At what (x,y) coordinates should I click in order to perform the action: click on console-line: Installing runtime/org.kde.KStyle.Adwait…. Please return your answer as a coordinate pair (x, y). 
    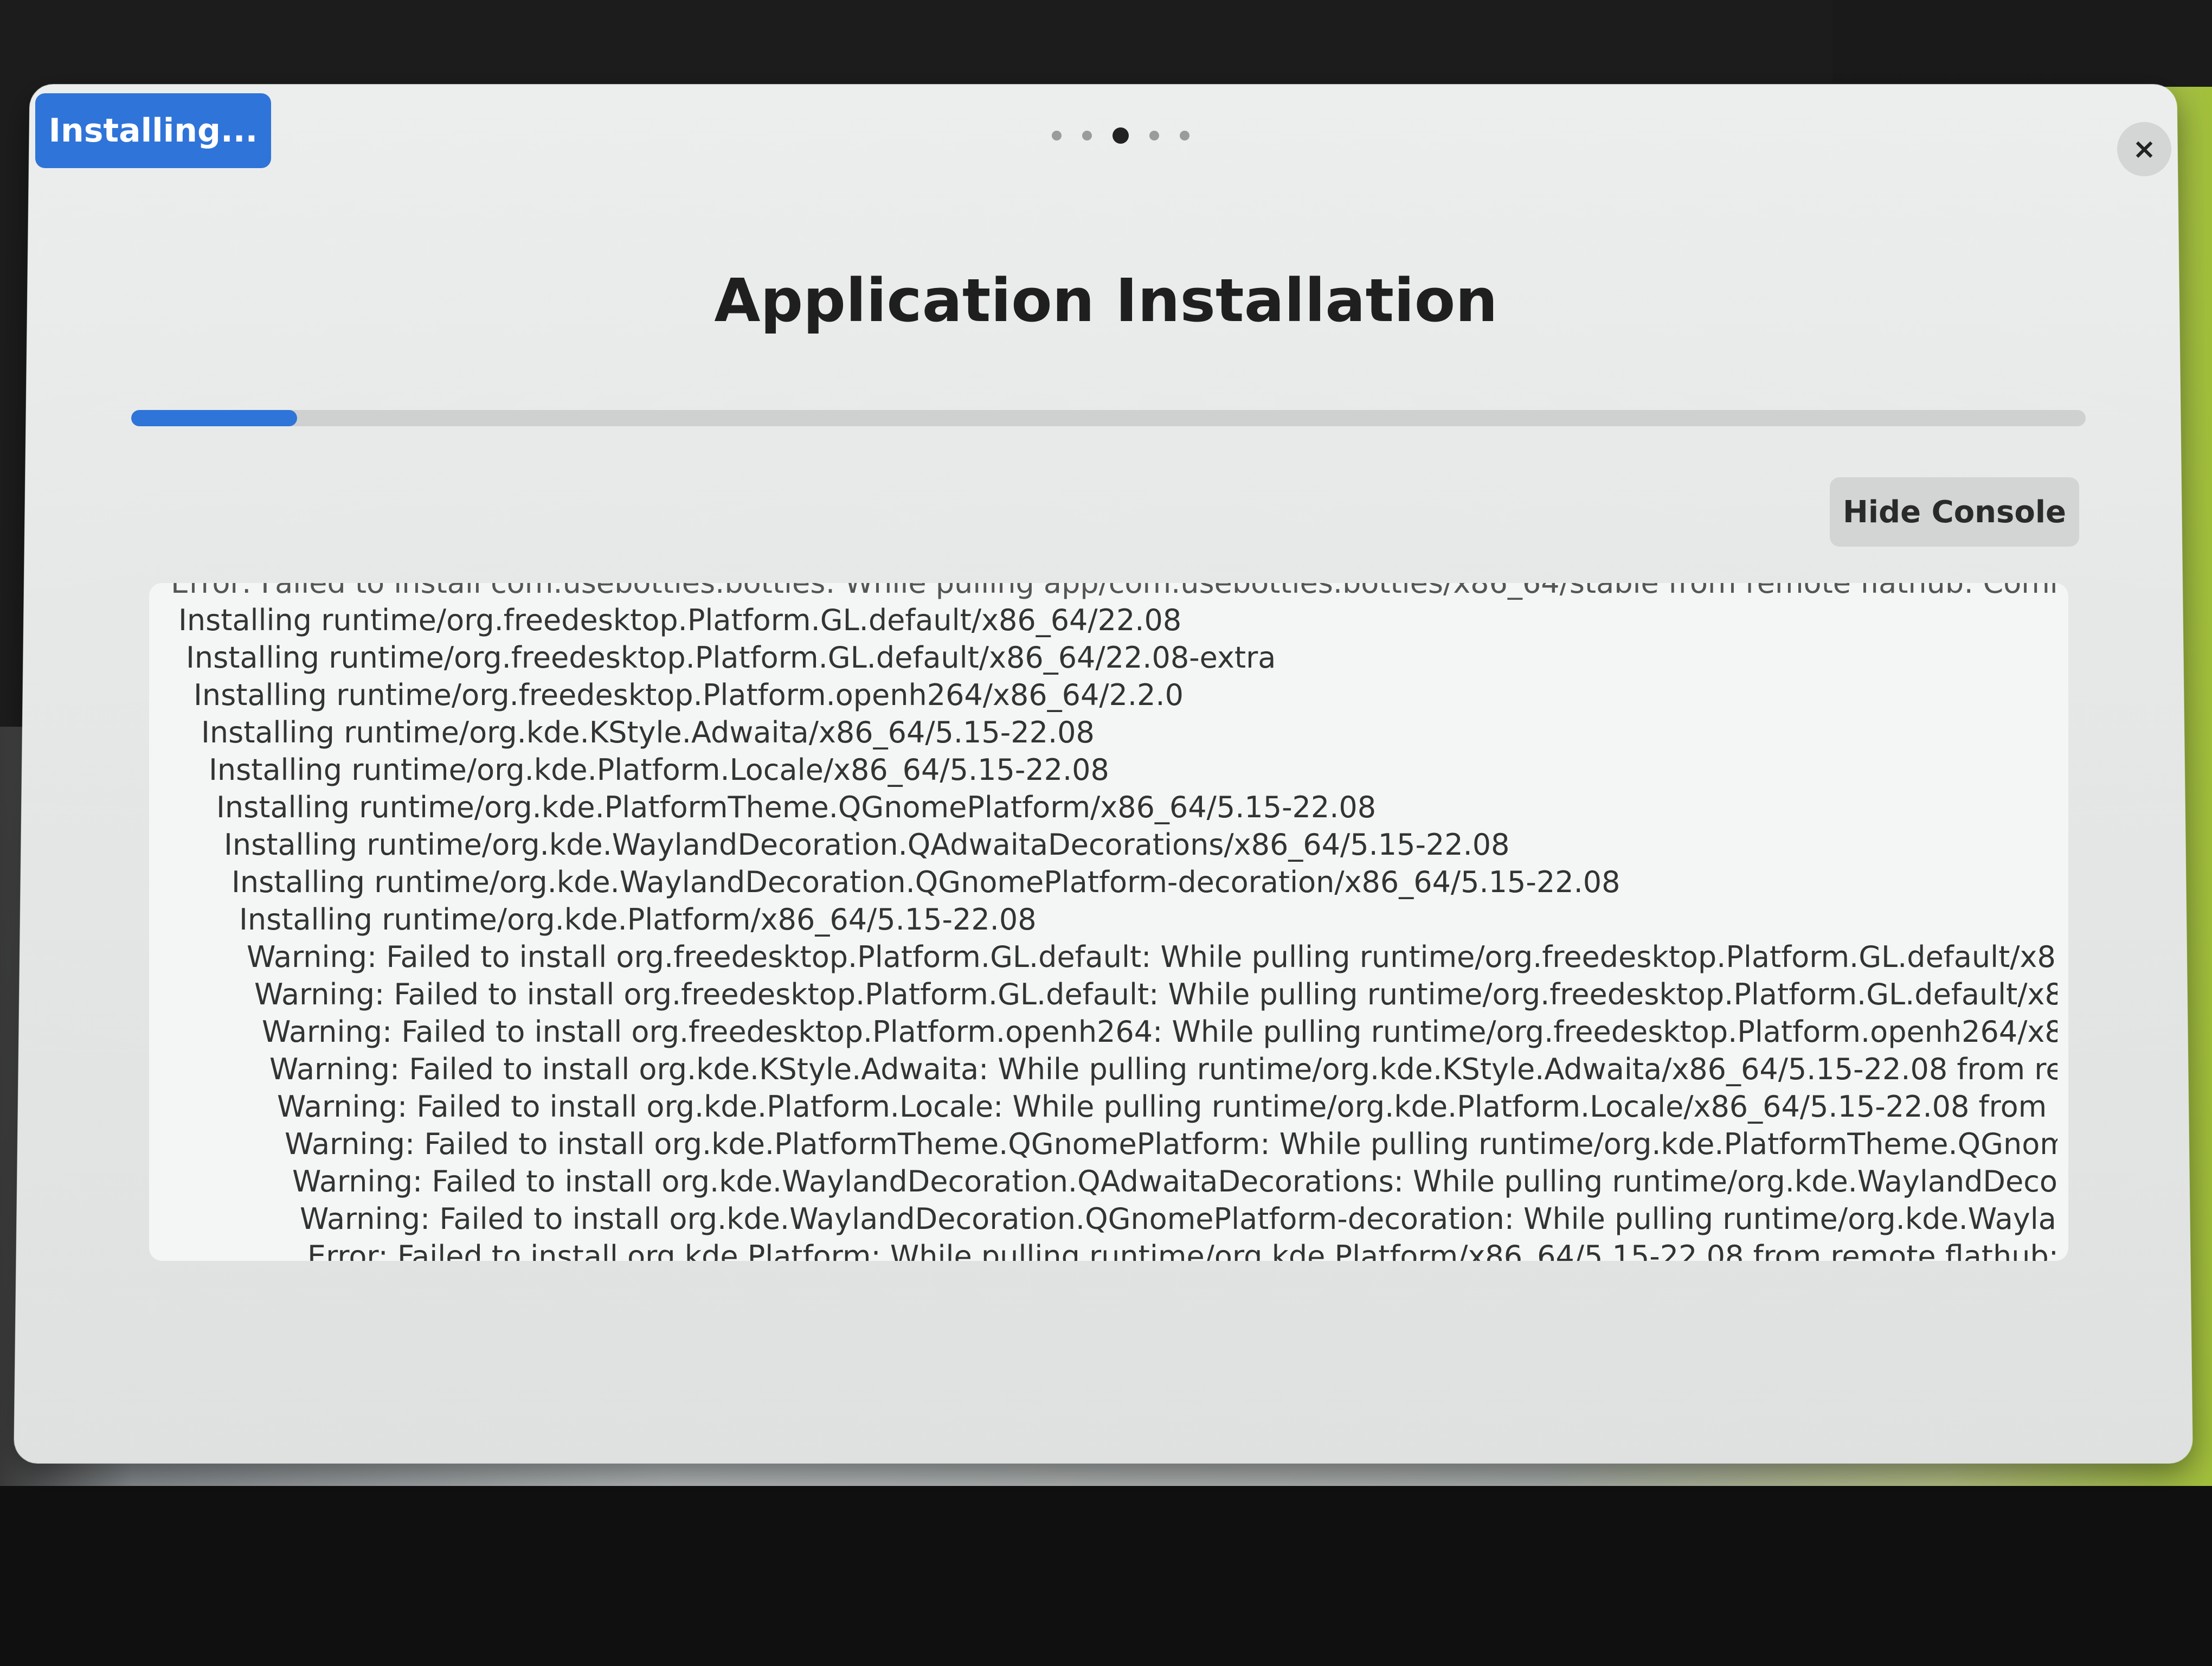
    Looking at the image, I should click on (648, 732).